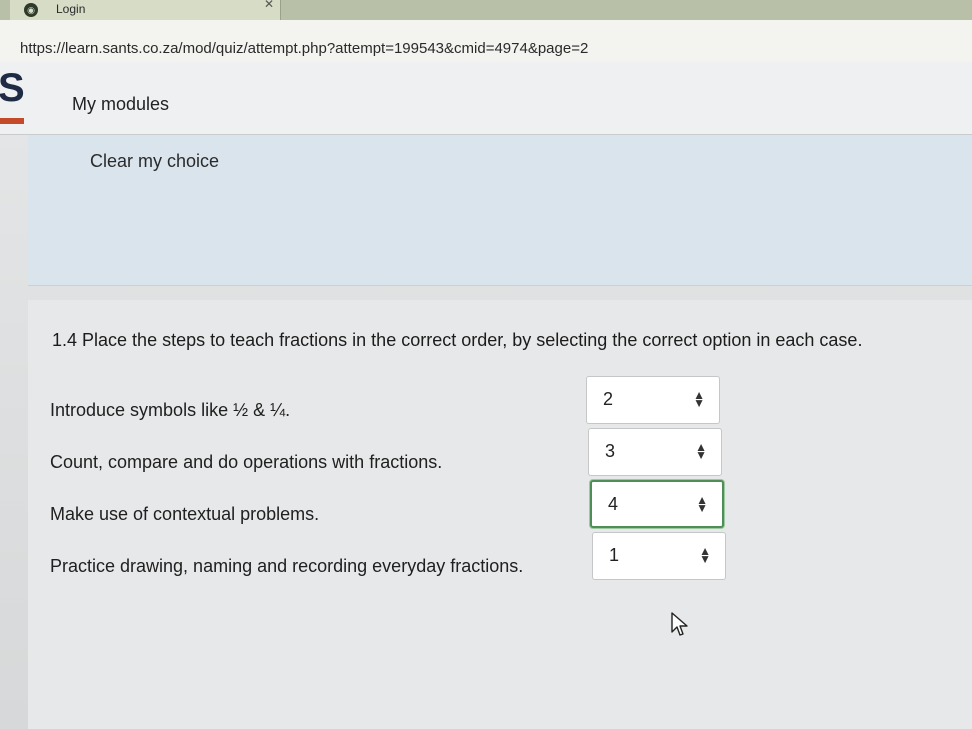 The width and height of the screenshot is (972, 729). Describe the element at coordinates (610, 451) in the screenshot. I see `select-value: 3` at that location.